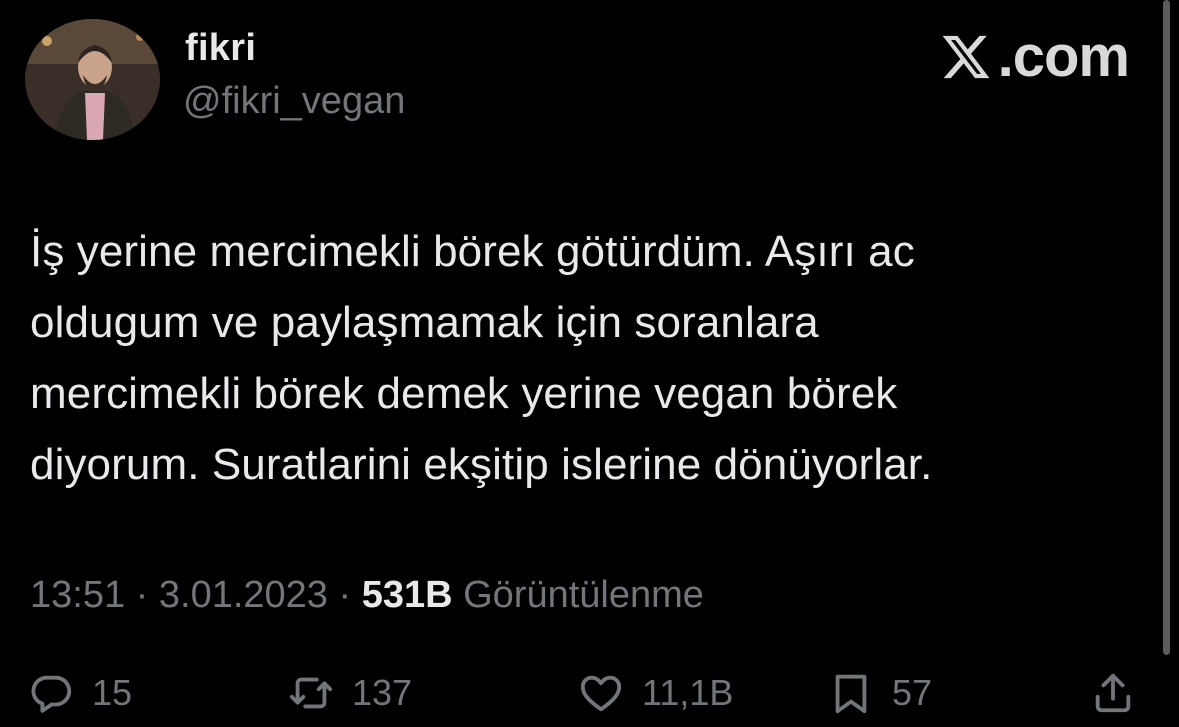 The width and height of the screenshot is (1179, 727). What do you see at coordinates (382, 692) in the screenshot?
I see `retweet-count: 137` at bounding box center [382, 692].